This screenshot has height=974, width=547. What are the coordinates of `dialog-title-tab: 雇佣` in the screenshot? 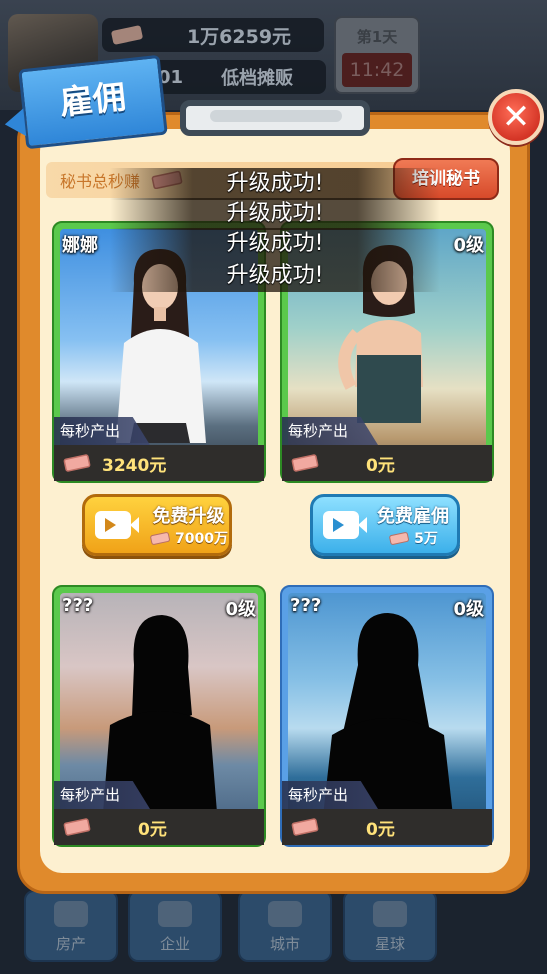 It's located at (93, 102).